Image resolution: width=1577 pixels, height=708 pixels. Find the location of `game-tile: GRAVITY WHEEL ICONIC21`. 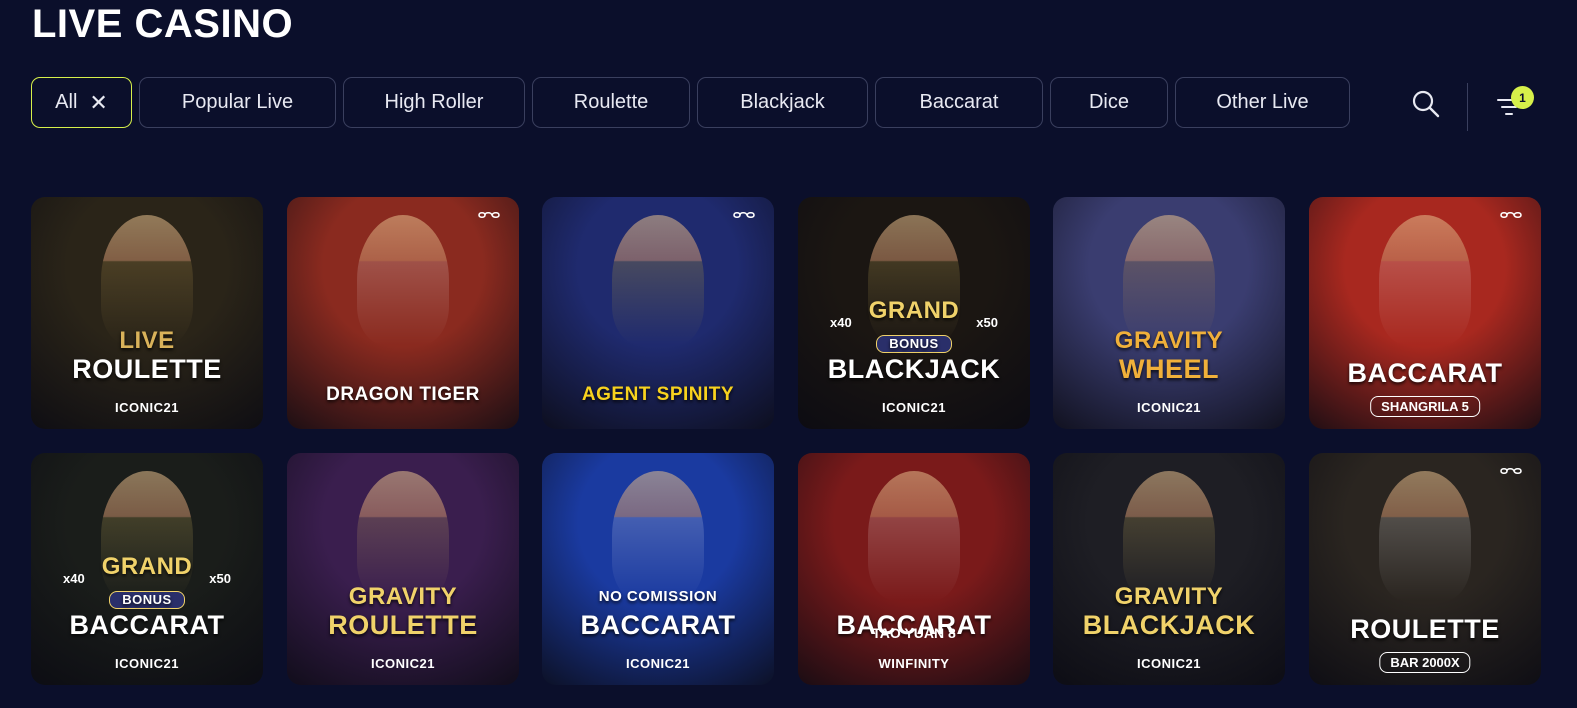

game-tile: GRAVITY WHEEL ICONIC21 is located at coordinates (1169, 313).